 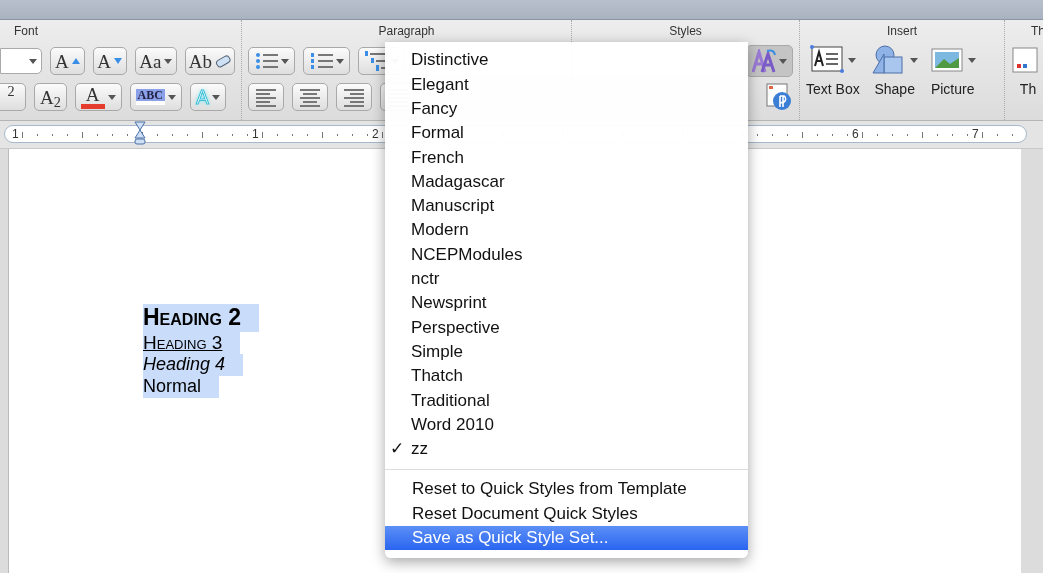 What do you see at coordinates (400, 449) in the screenshot?
I see `checkmark-icon: ✓` at bounding box center [400, 449].